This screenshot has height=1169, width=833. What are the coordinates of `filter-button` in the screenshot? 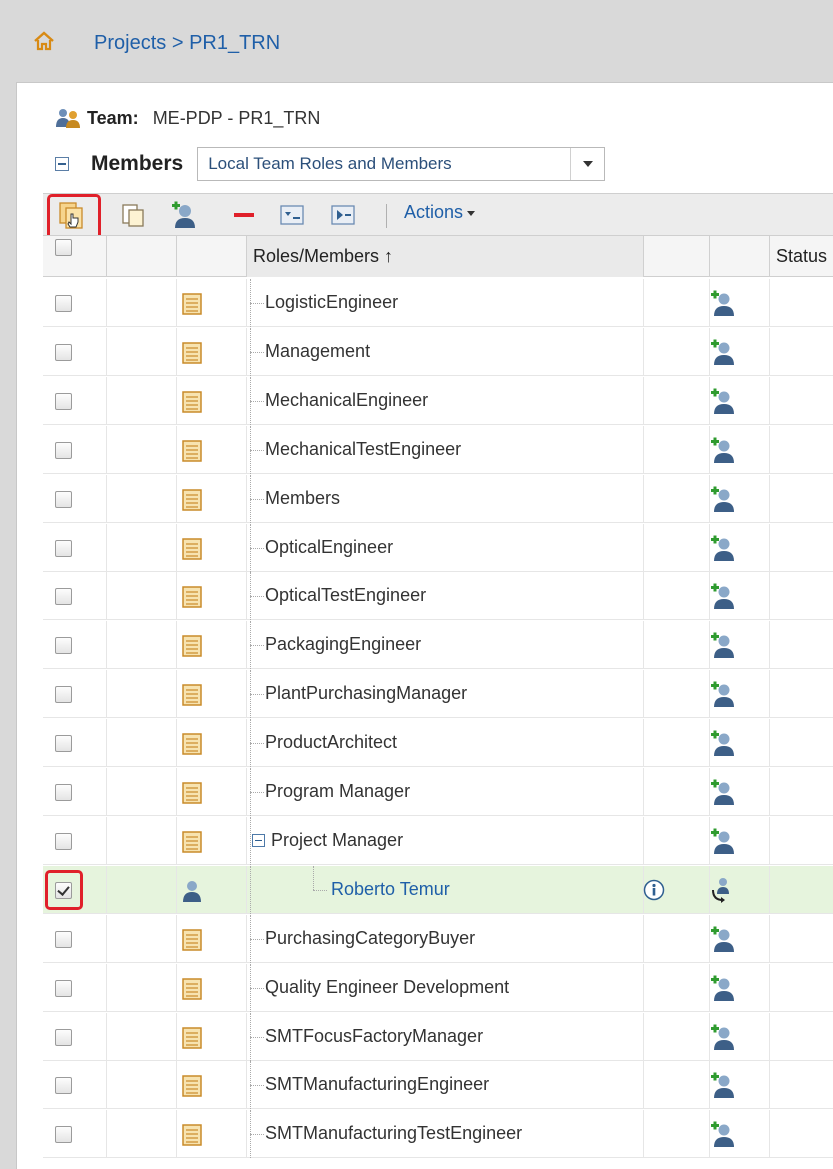 It's located at (292, 215).